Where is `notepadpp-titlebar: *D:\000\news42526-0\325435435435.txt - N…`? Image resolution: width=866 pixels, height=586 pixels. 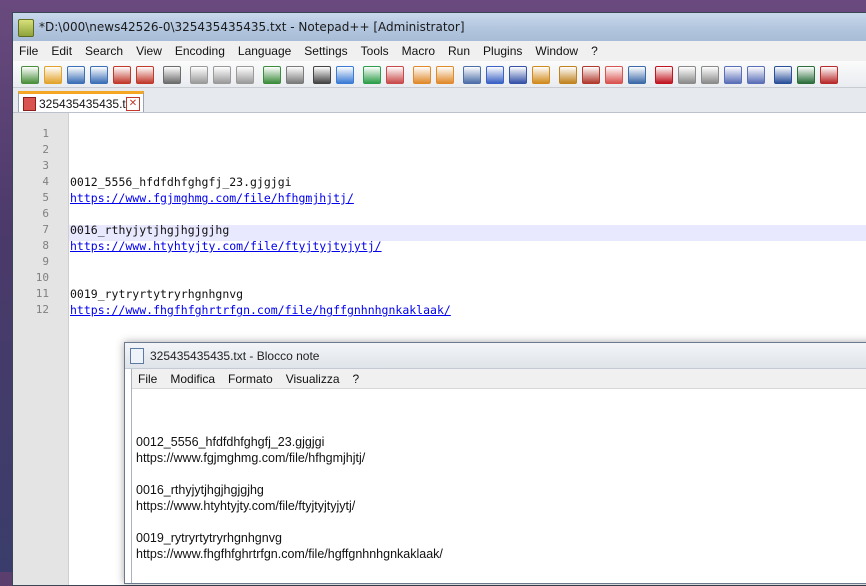
notepadpp-titlebar: *D:\000\news42526-0\325435435435.txt - N… is located at coordinates (439, 27).